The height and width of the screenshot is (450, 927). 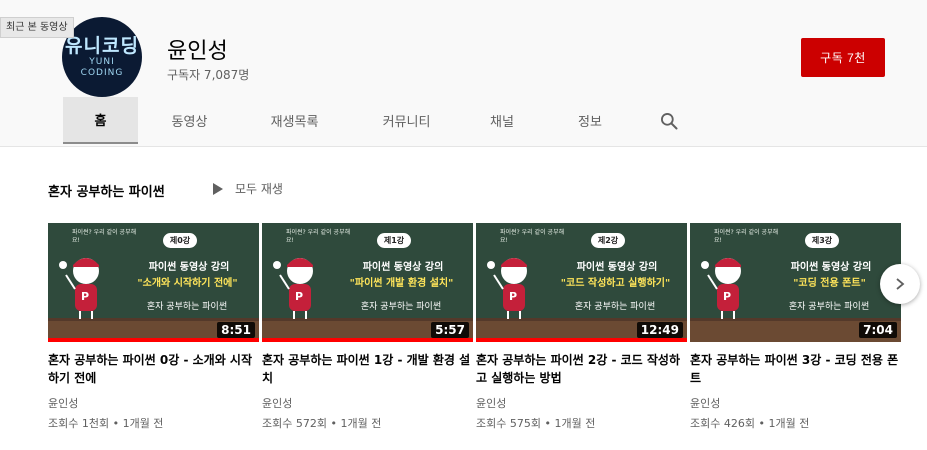 What do you see at coordinates (581, 369) in the screenshot?
I see `video-title: 혼자 공부하는 파이썬 2강 - 코드 작성하고 실행하는 방법` at bounding box center [581, 369].